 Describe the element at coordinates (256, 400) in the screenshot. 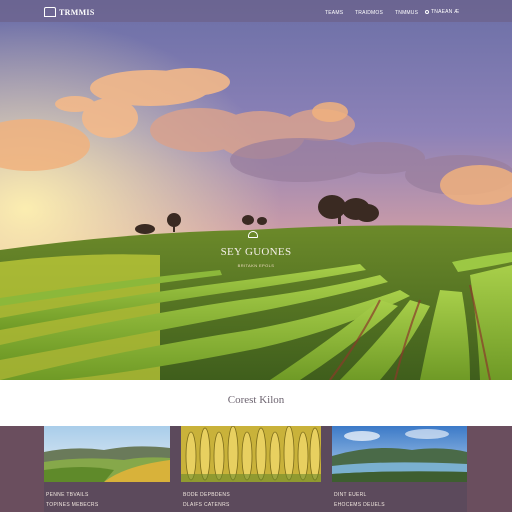

I see `section-title: Corest Kilon` at that location.